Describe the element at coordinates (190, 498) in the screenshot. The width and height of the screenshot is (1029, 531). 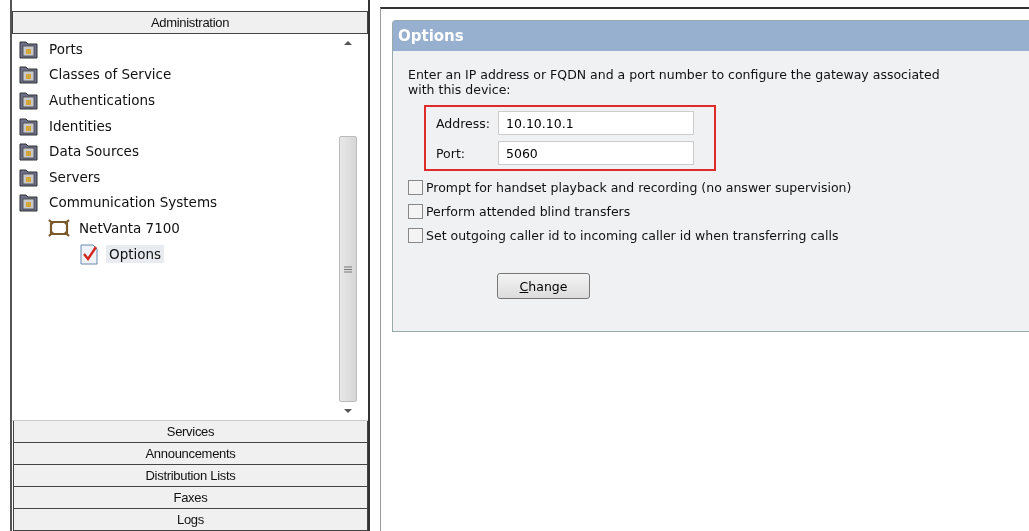
I see `section-button: Faxes` at that location.